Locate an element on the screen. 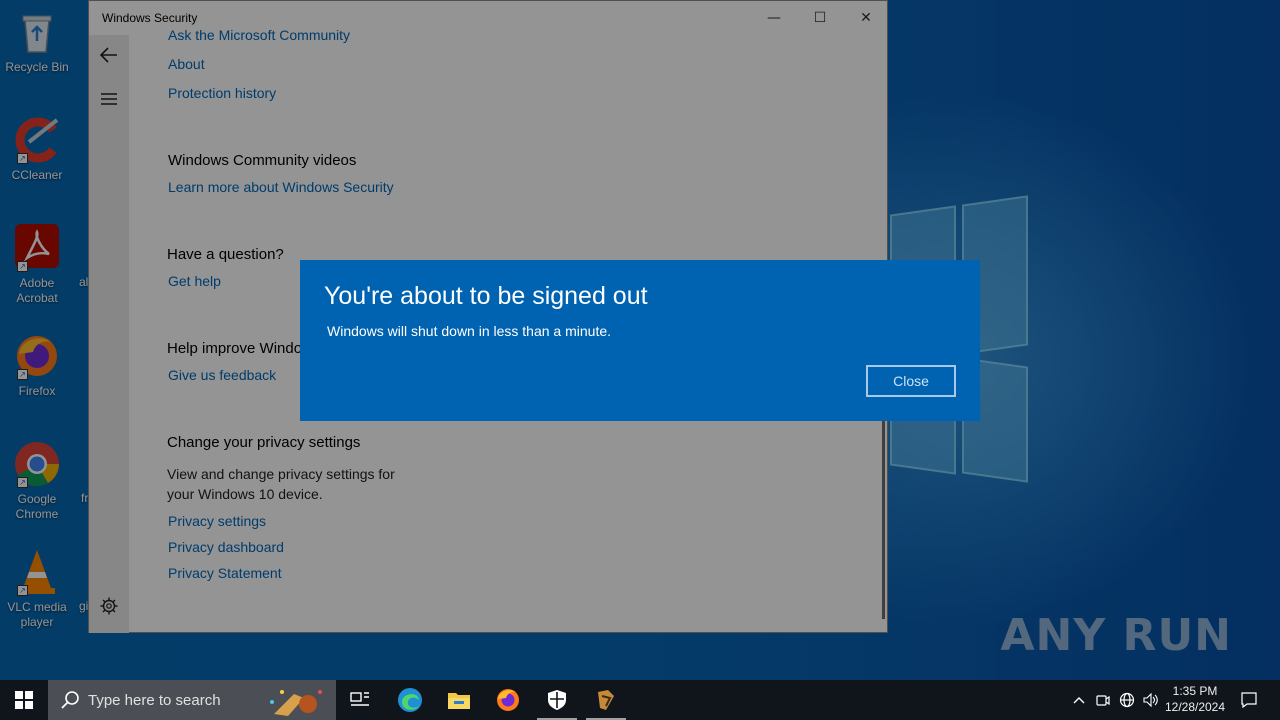 The image size is (1280, 720). tray-meet-now is located at coordinates (1103, 700).